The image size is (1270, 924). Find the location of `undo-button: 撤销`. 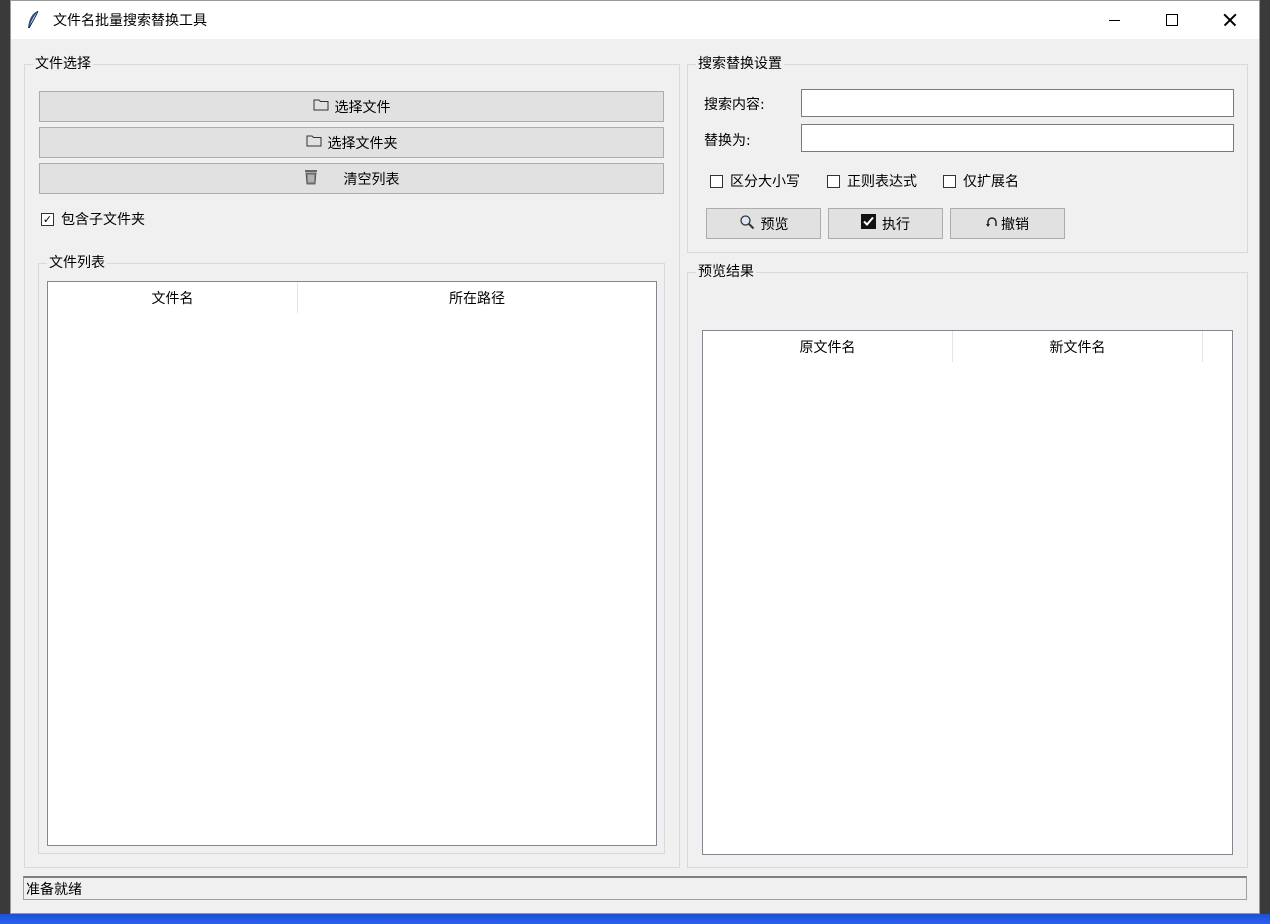

undo-button: 撤销 is located at coordinates (1007, 223).